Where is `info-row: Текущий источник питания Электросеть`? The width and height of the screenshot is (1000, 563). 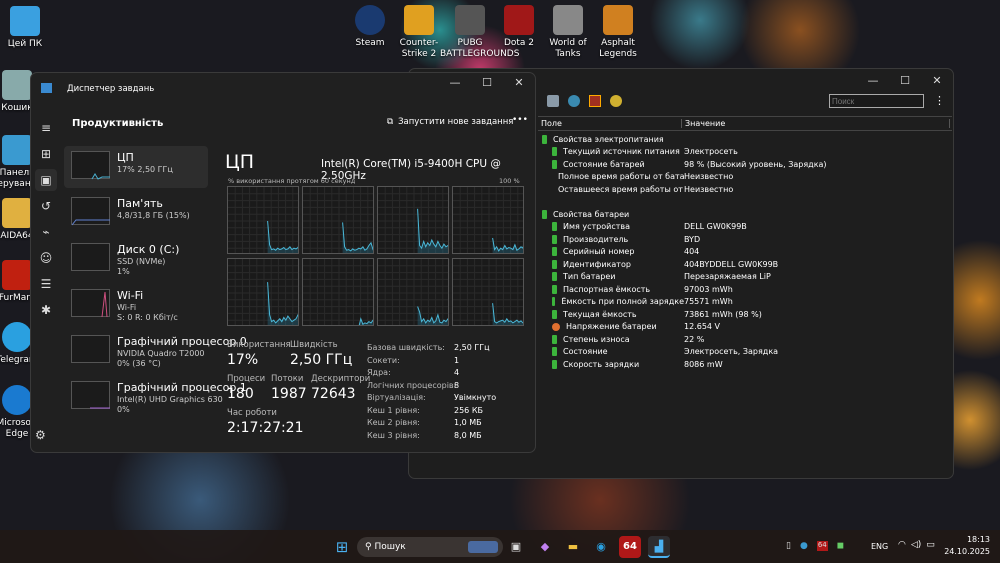 info-row: Текущий источник питания Электросеть is located at coordinates (747, 152).